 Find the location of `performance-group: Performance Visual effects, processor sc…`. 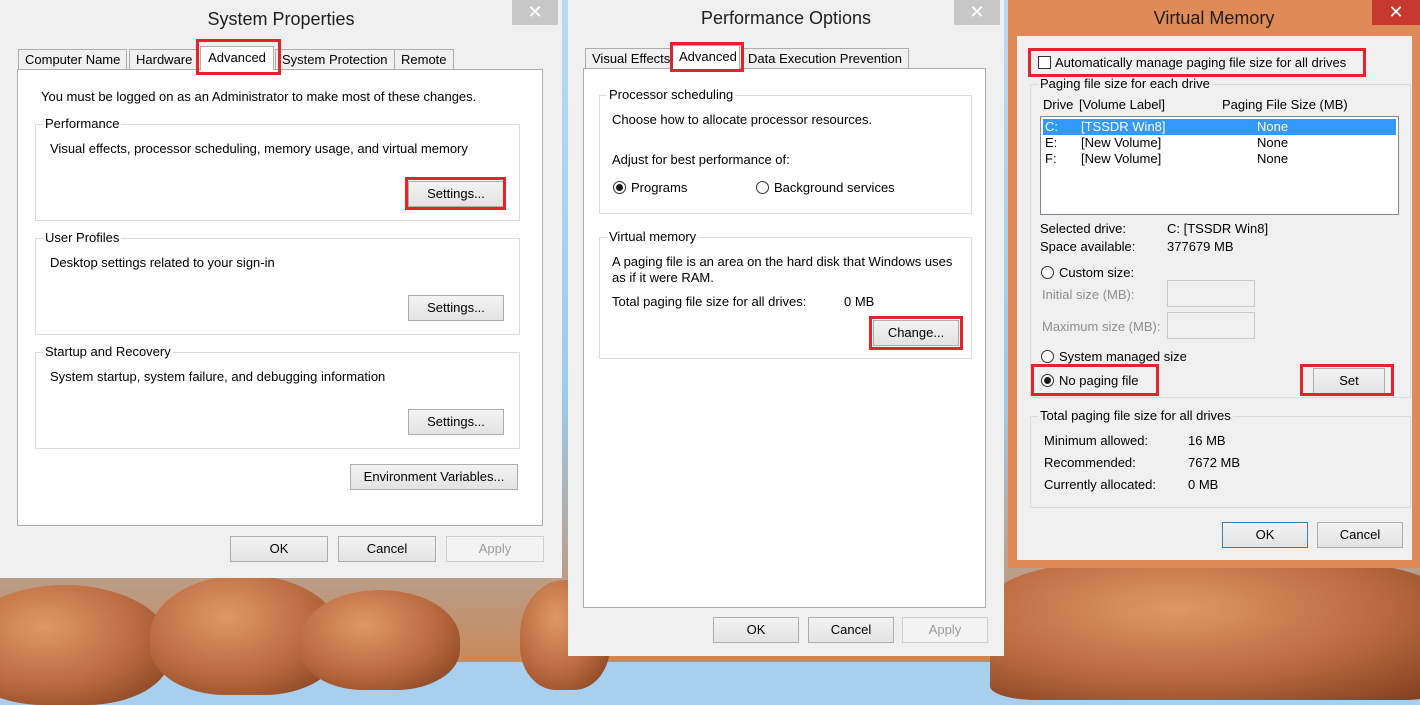

performance-group: Performance Visual effects, processor sc… is located at coordinates (277, 168).